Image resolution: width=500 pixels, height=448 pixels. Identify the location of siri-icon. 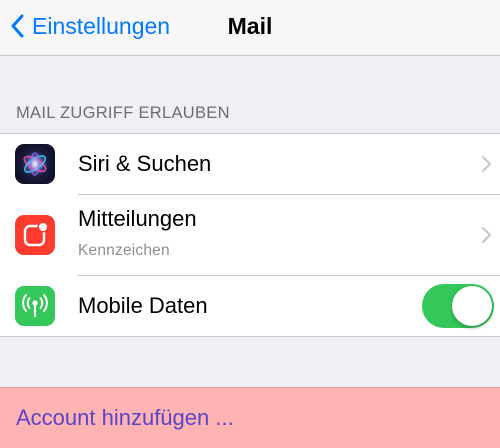
(35, 164).